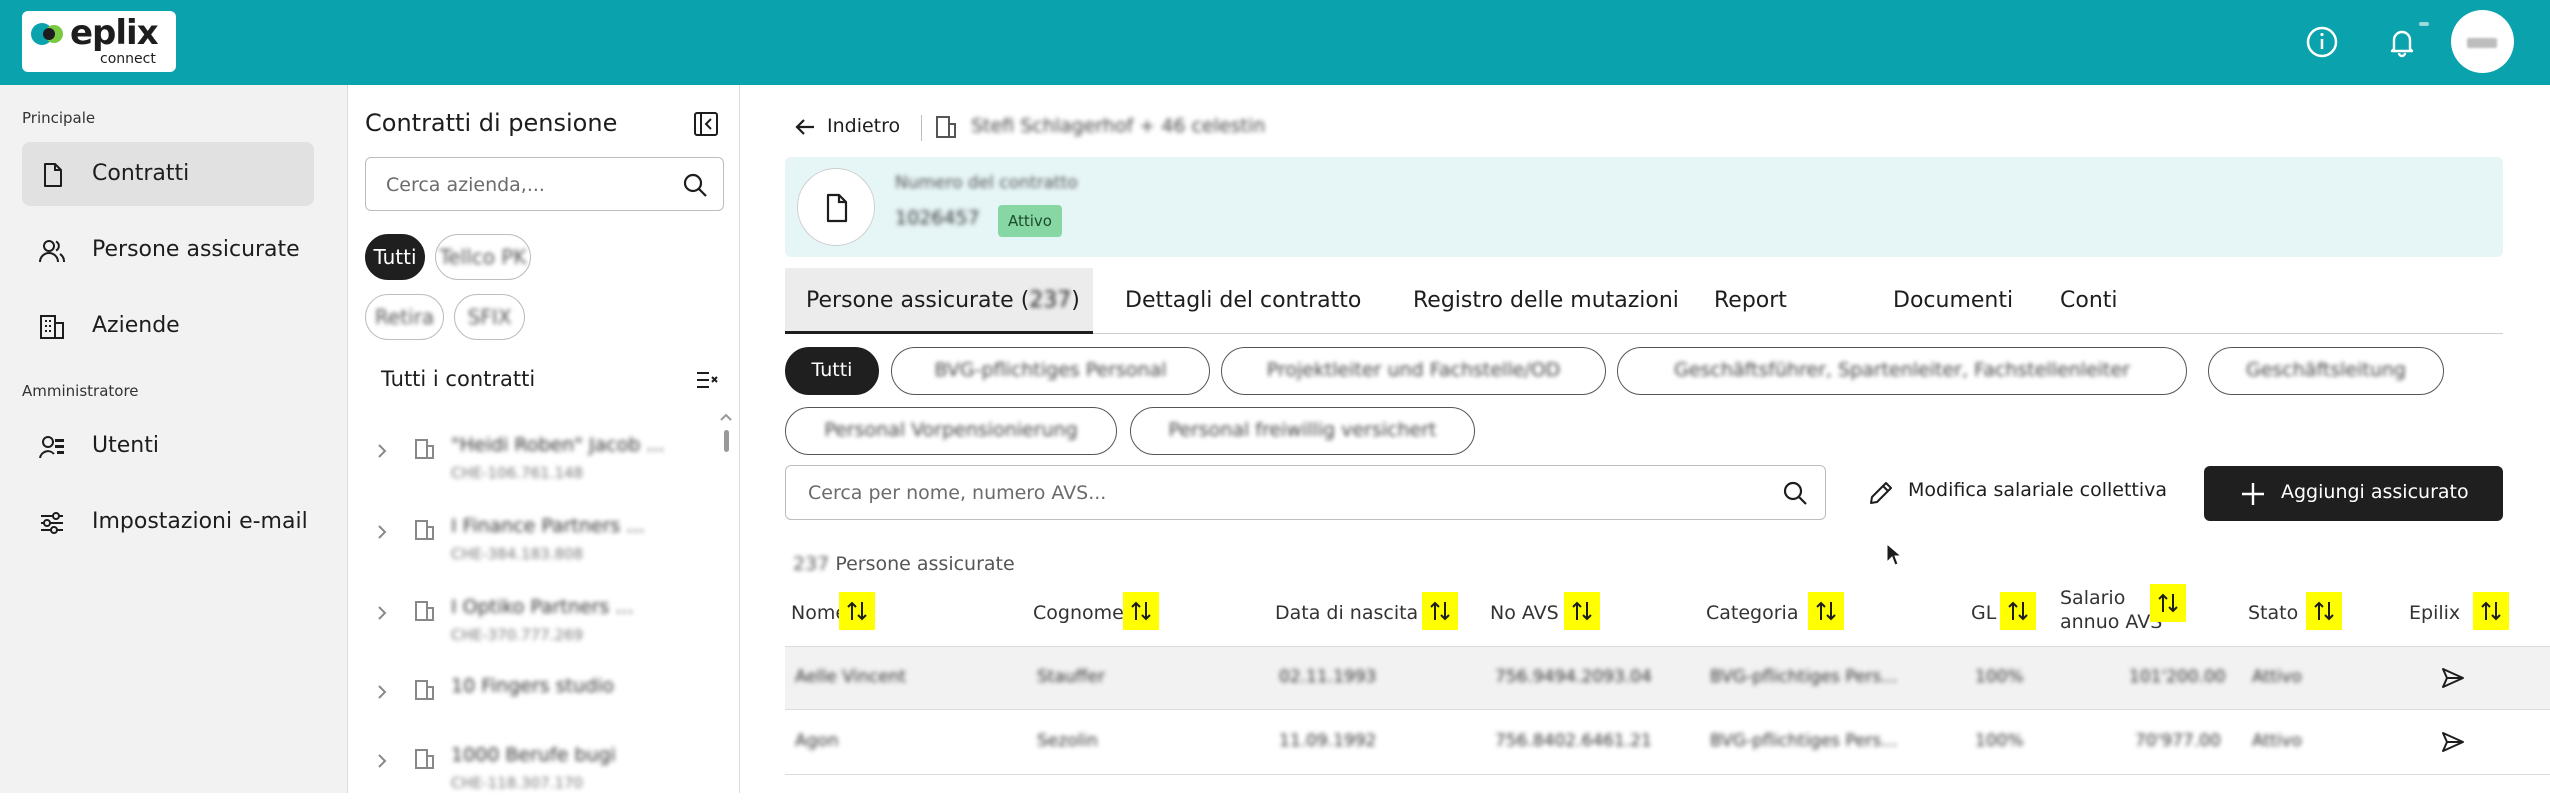 The width and height of the screenshot is (2550, 810). Describe the element at coordinates (2253, 494) in the screenshot. I see `plus-icon` at that location.